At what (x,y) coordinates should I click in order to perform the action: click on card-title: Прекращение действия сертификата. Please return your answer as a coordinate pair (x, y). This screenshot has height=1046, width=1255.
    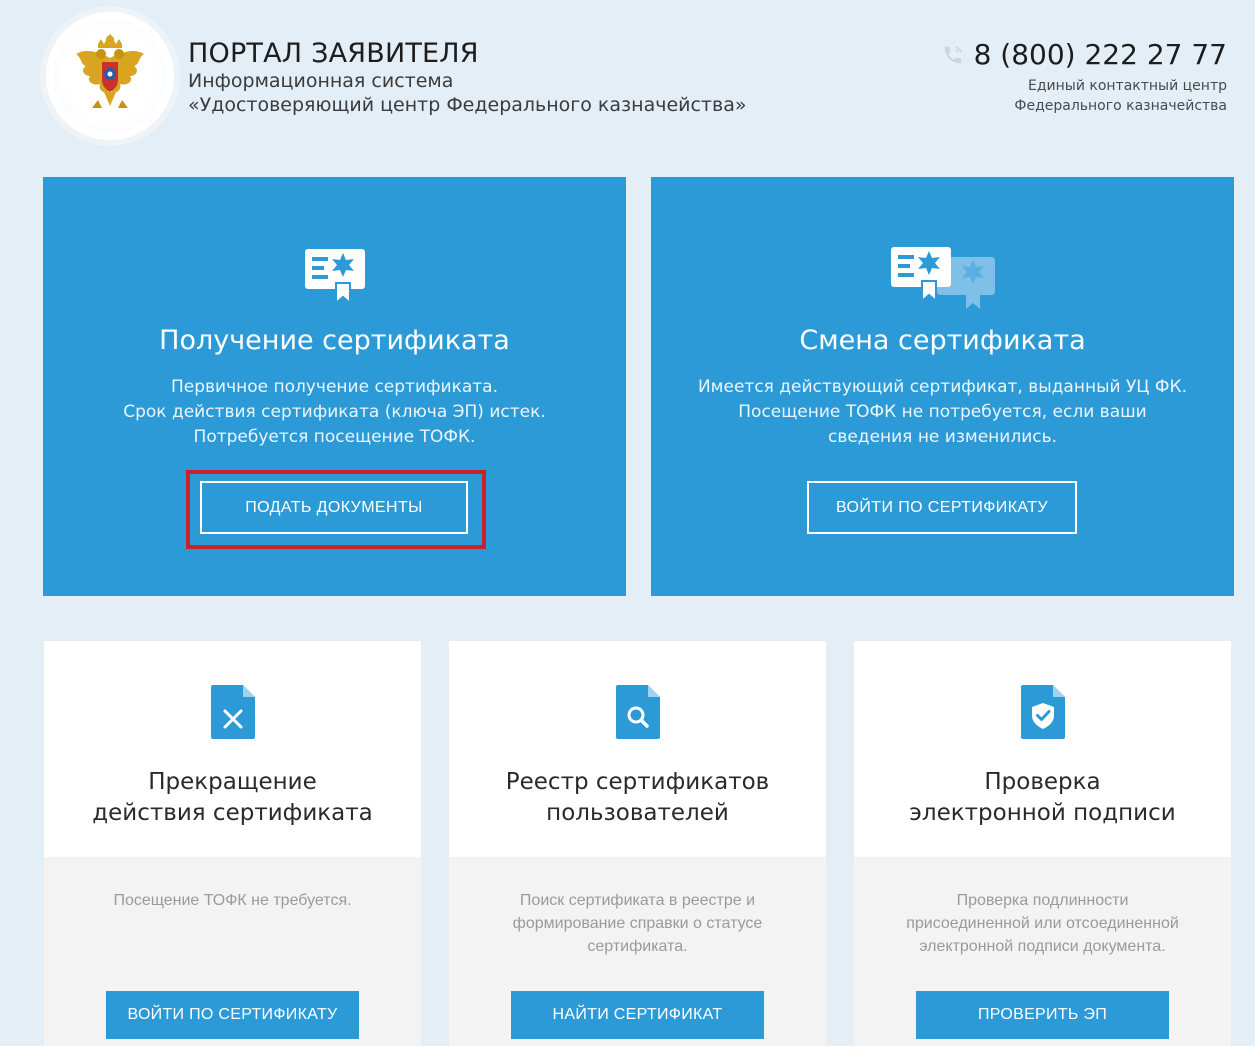
    Looking at the image, I should click on (232, 797).